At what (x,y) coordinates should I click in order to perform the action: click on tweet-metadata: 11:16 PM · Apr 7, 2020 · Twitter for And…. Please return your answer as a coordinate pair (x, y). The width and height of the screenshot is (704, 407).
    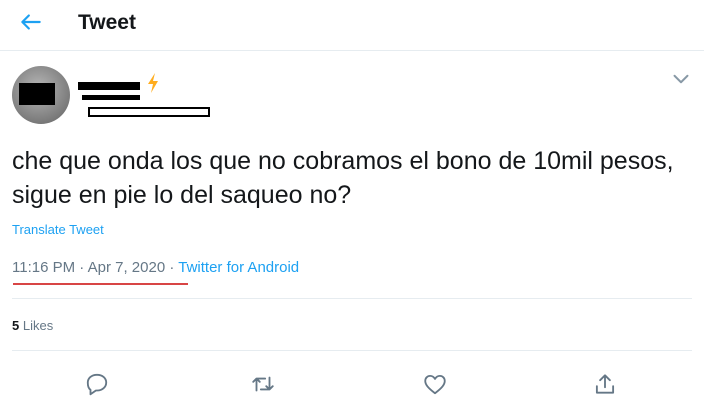
    Looking at the image, I should click on (155, 267).